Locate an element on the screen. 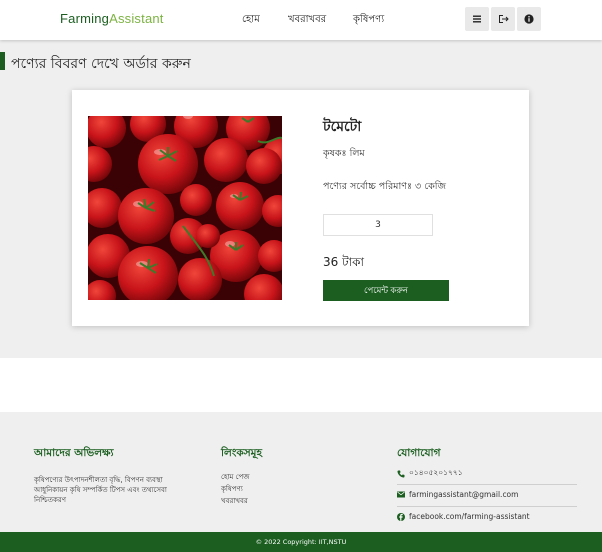 The width and height of the screenshot is (602, 552). price-text: 36 টাকা is located at coordinates (343, 262).